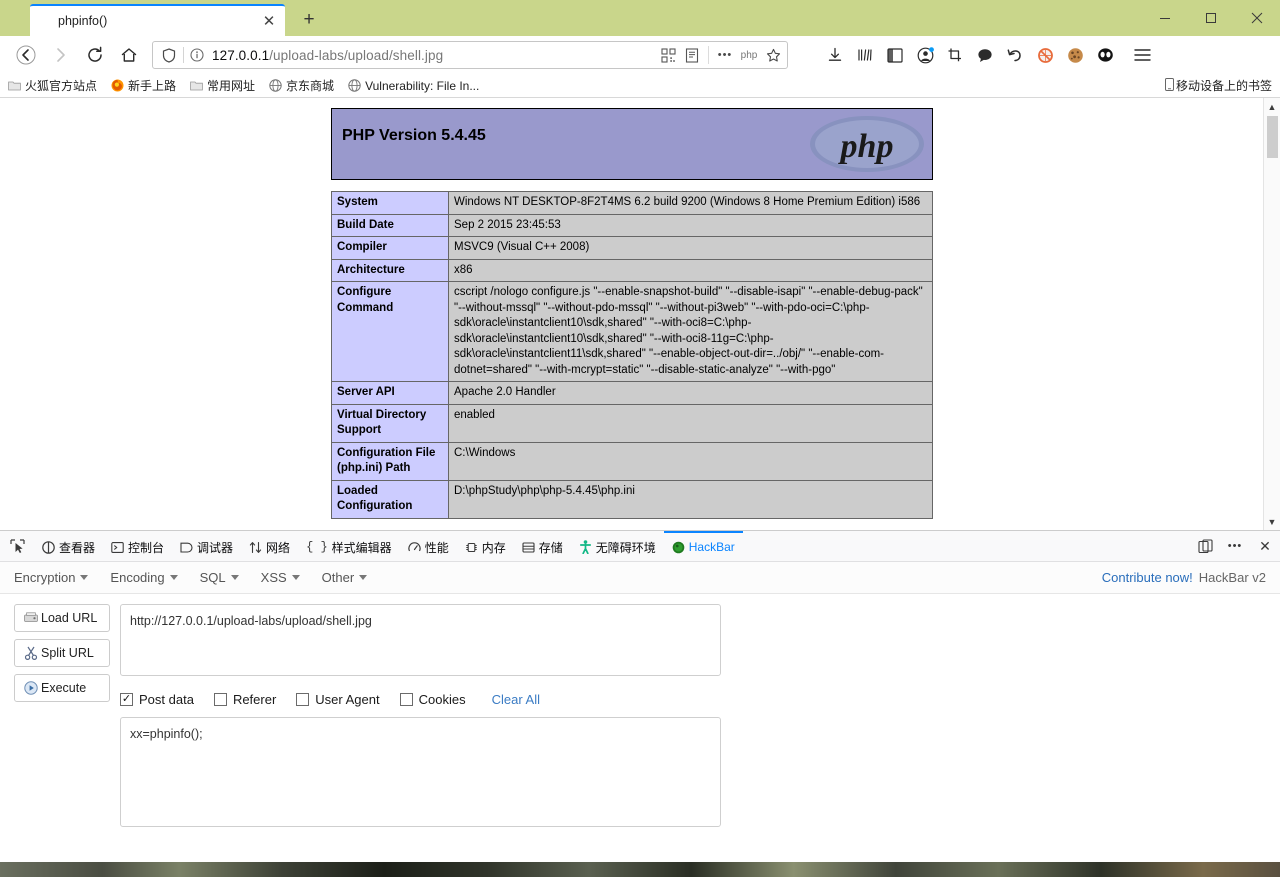  Describe the element at coordinates (221, 85) in the screenshot. I see `bookmark-item: 常用网址` at that location.